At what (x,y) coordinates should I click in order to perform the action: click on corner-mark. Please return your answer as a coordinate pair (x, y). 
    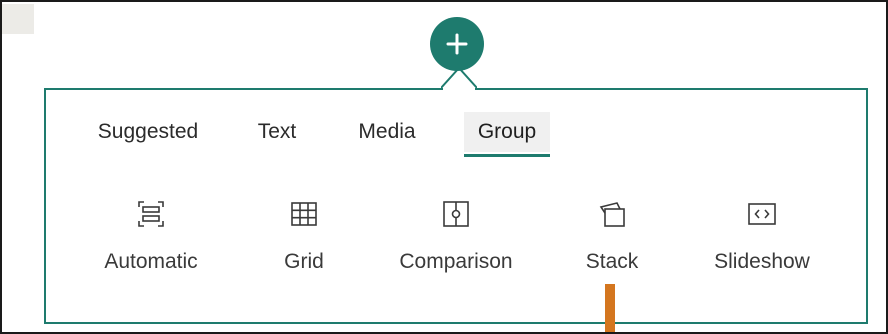
    Looking at the image, I should click on (18, 19).